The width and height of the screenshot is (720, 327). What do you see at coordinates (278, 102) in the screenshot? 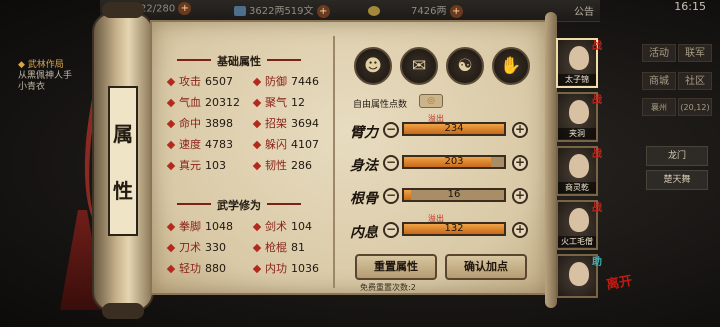
I see `stat-juqi: 聚气 12` at bounding box center [278, 102].